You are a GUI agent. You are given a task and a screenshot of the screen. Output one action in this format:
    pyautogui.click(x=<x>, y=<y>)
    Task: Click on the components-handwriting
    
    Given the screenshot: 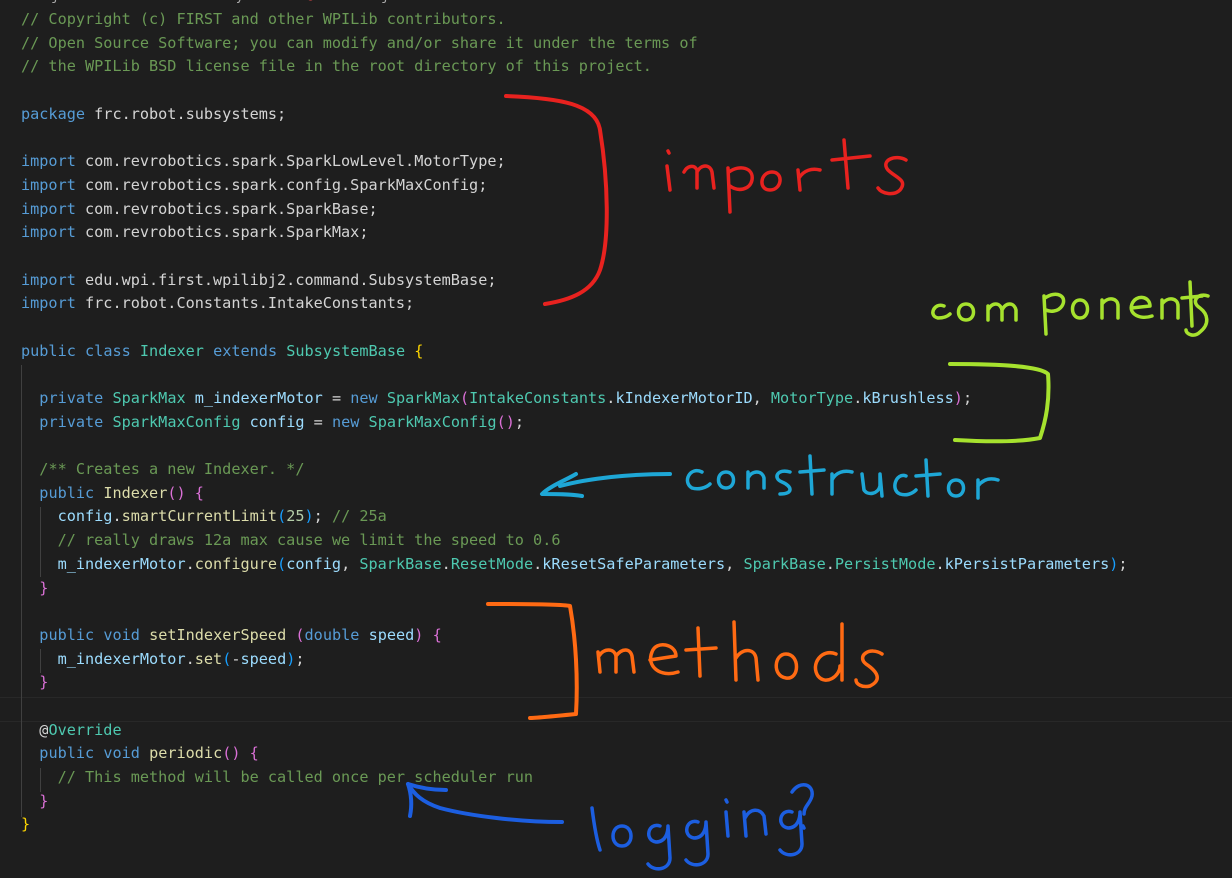 What is the action you would take?
    pyautogui.click(x=1070, y=308)
    